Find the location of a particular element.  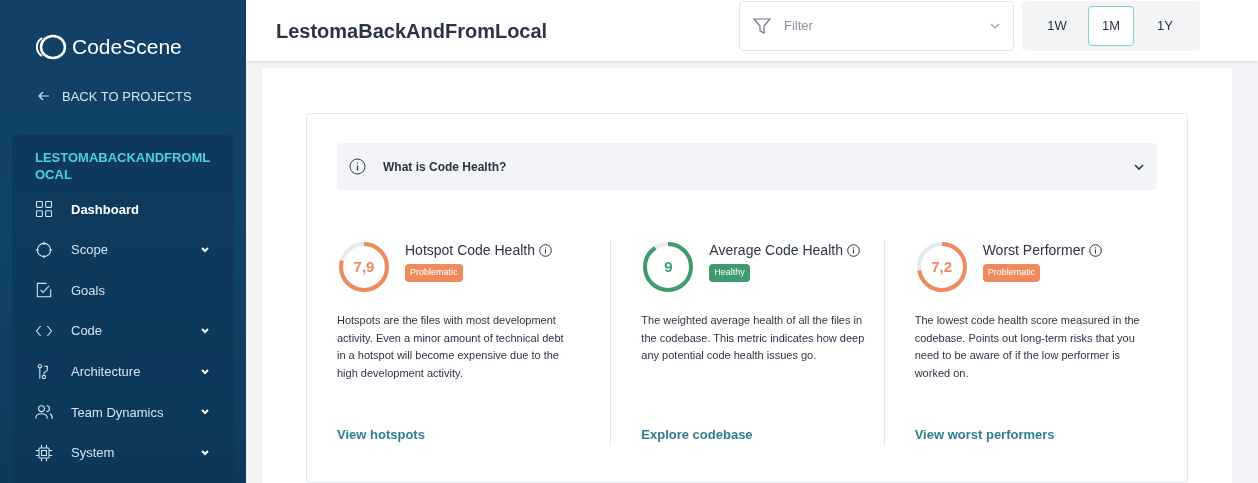

range-tab: 1M is located at coordinates (1111, 25).